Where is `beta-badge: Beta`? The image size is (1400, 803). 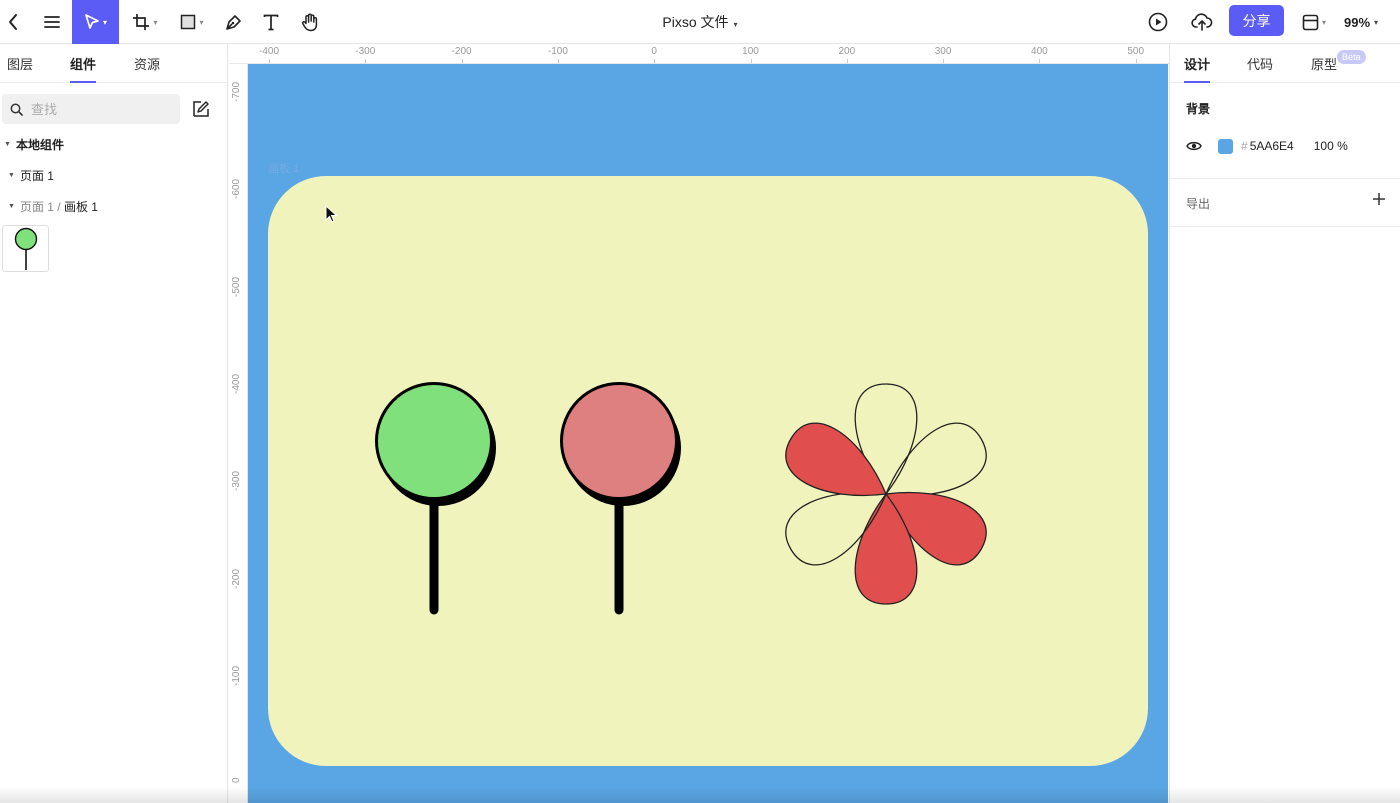 beta-badge: Beta is located at coordinates (1351, 57).